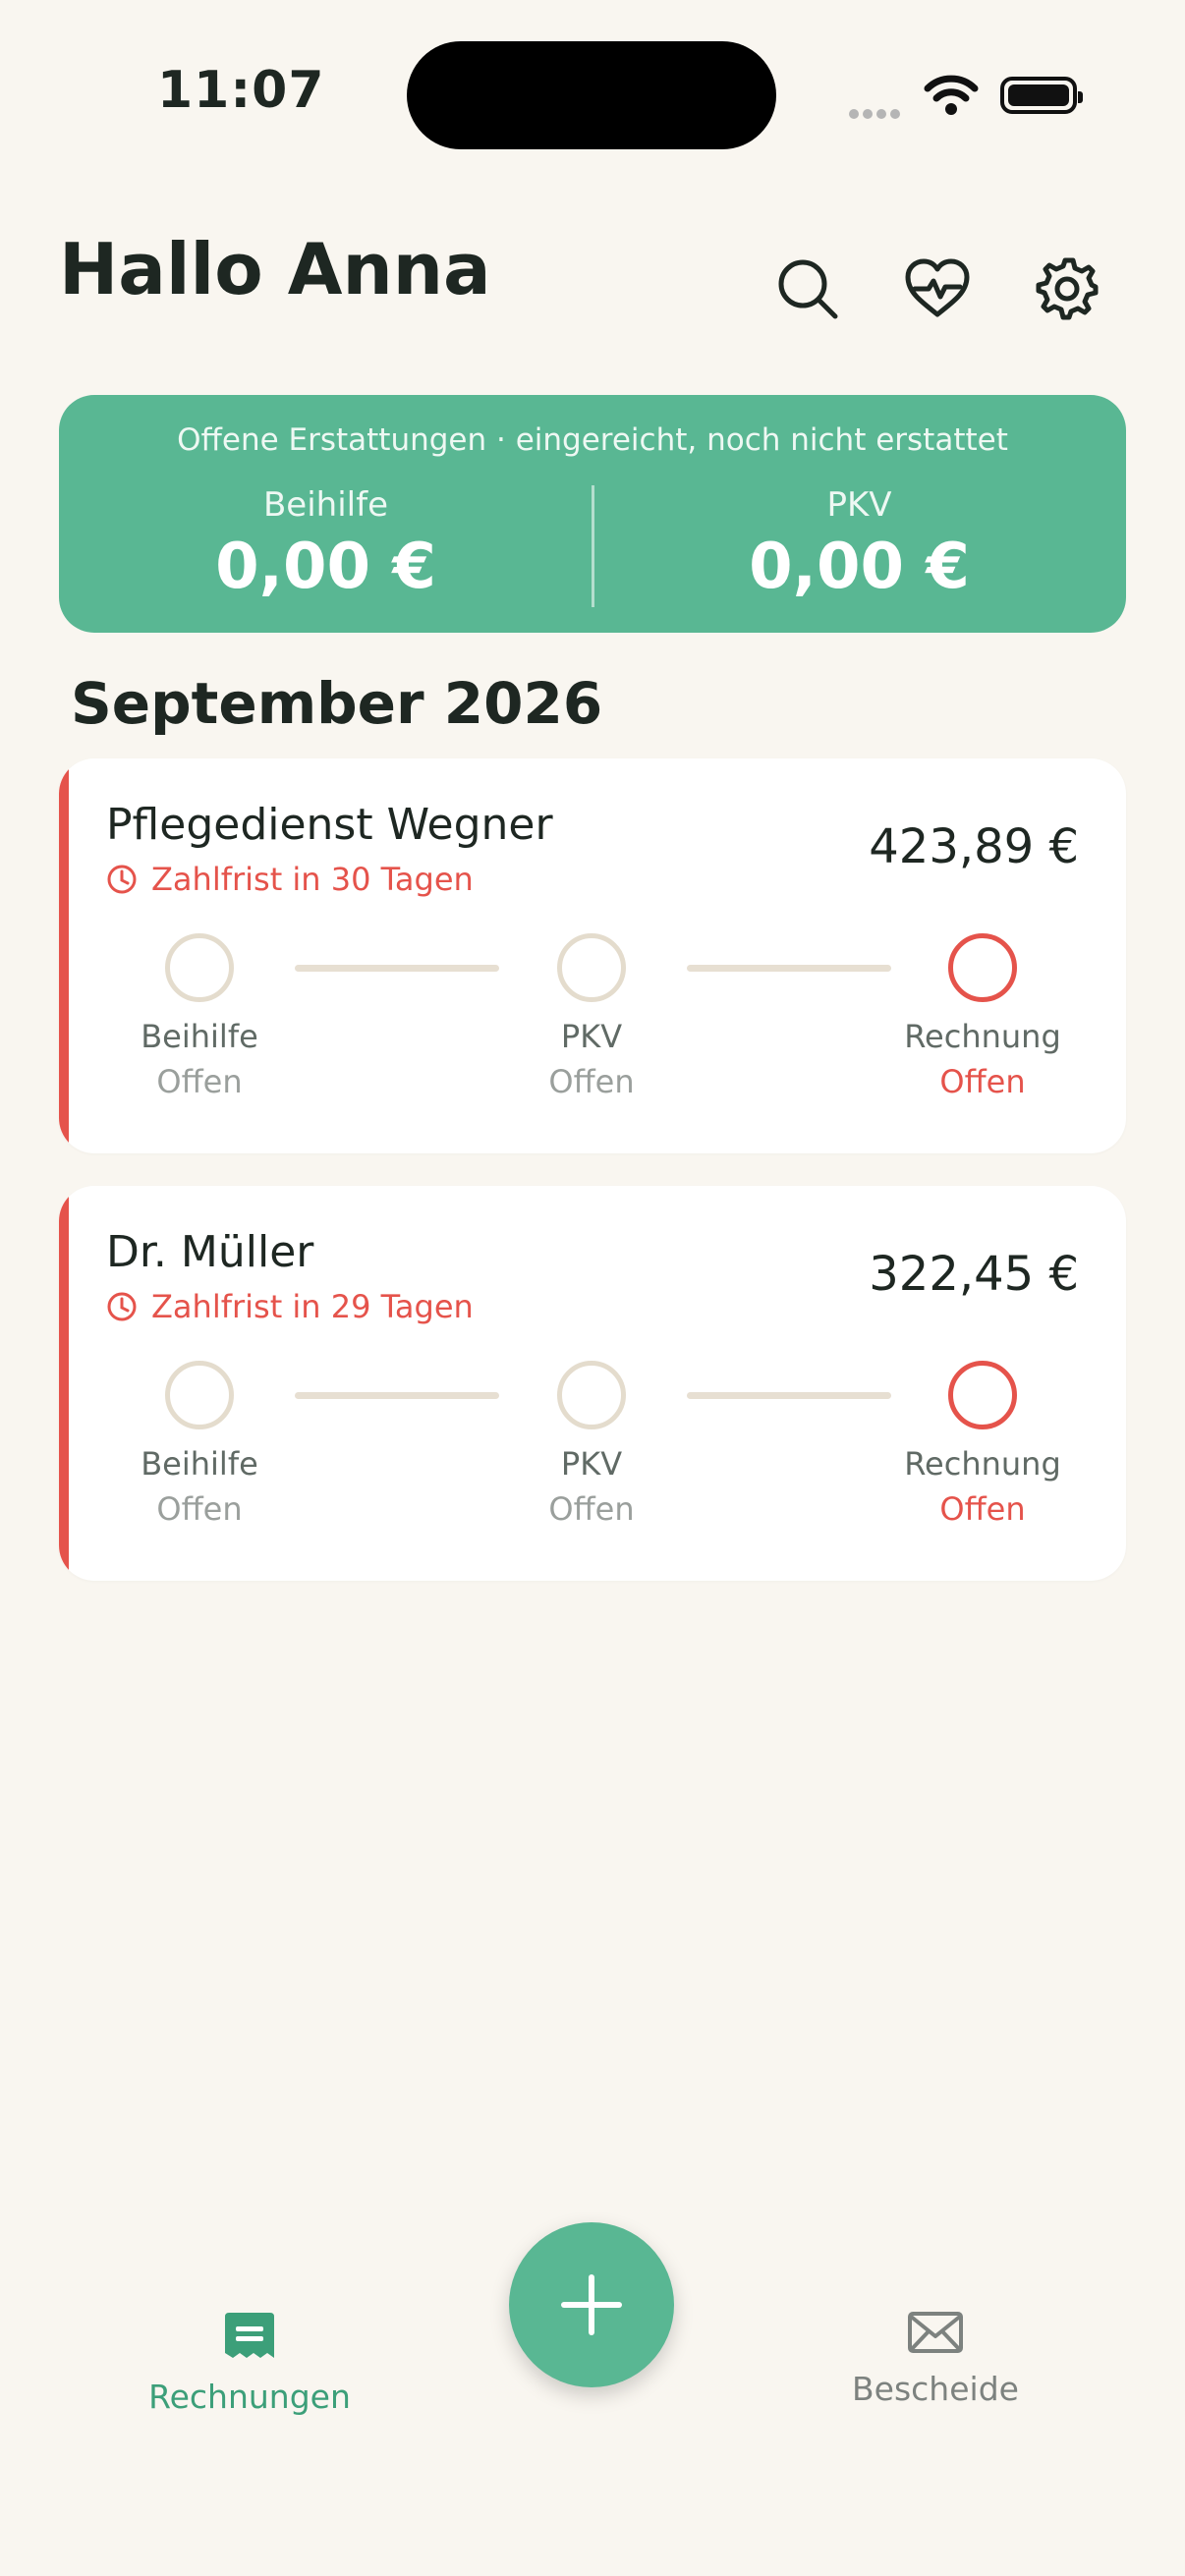  I want to click on plus-icon, so click(592, 2304).